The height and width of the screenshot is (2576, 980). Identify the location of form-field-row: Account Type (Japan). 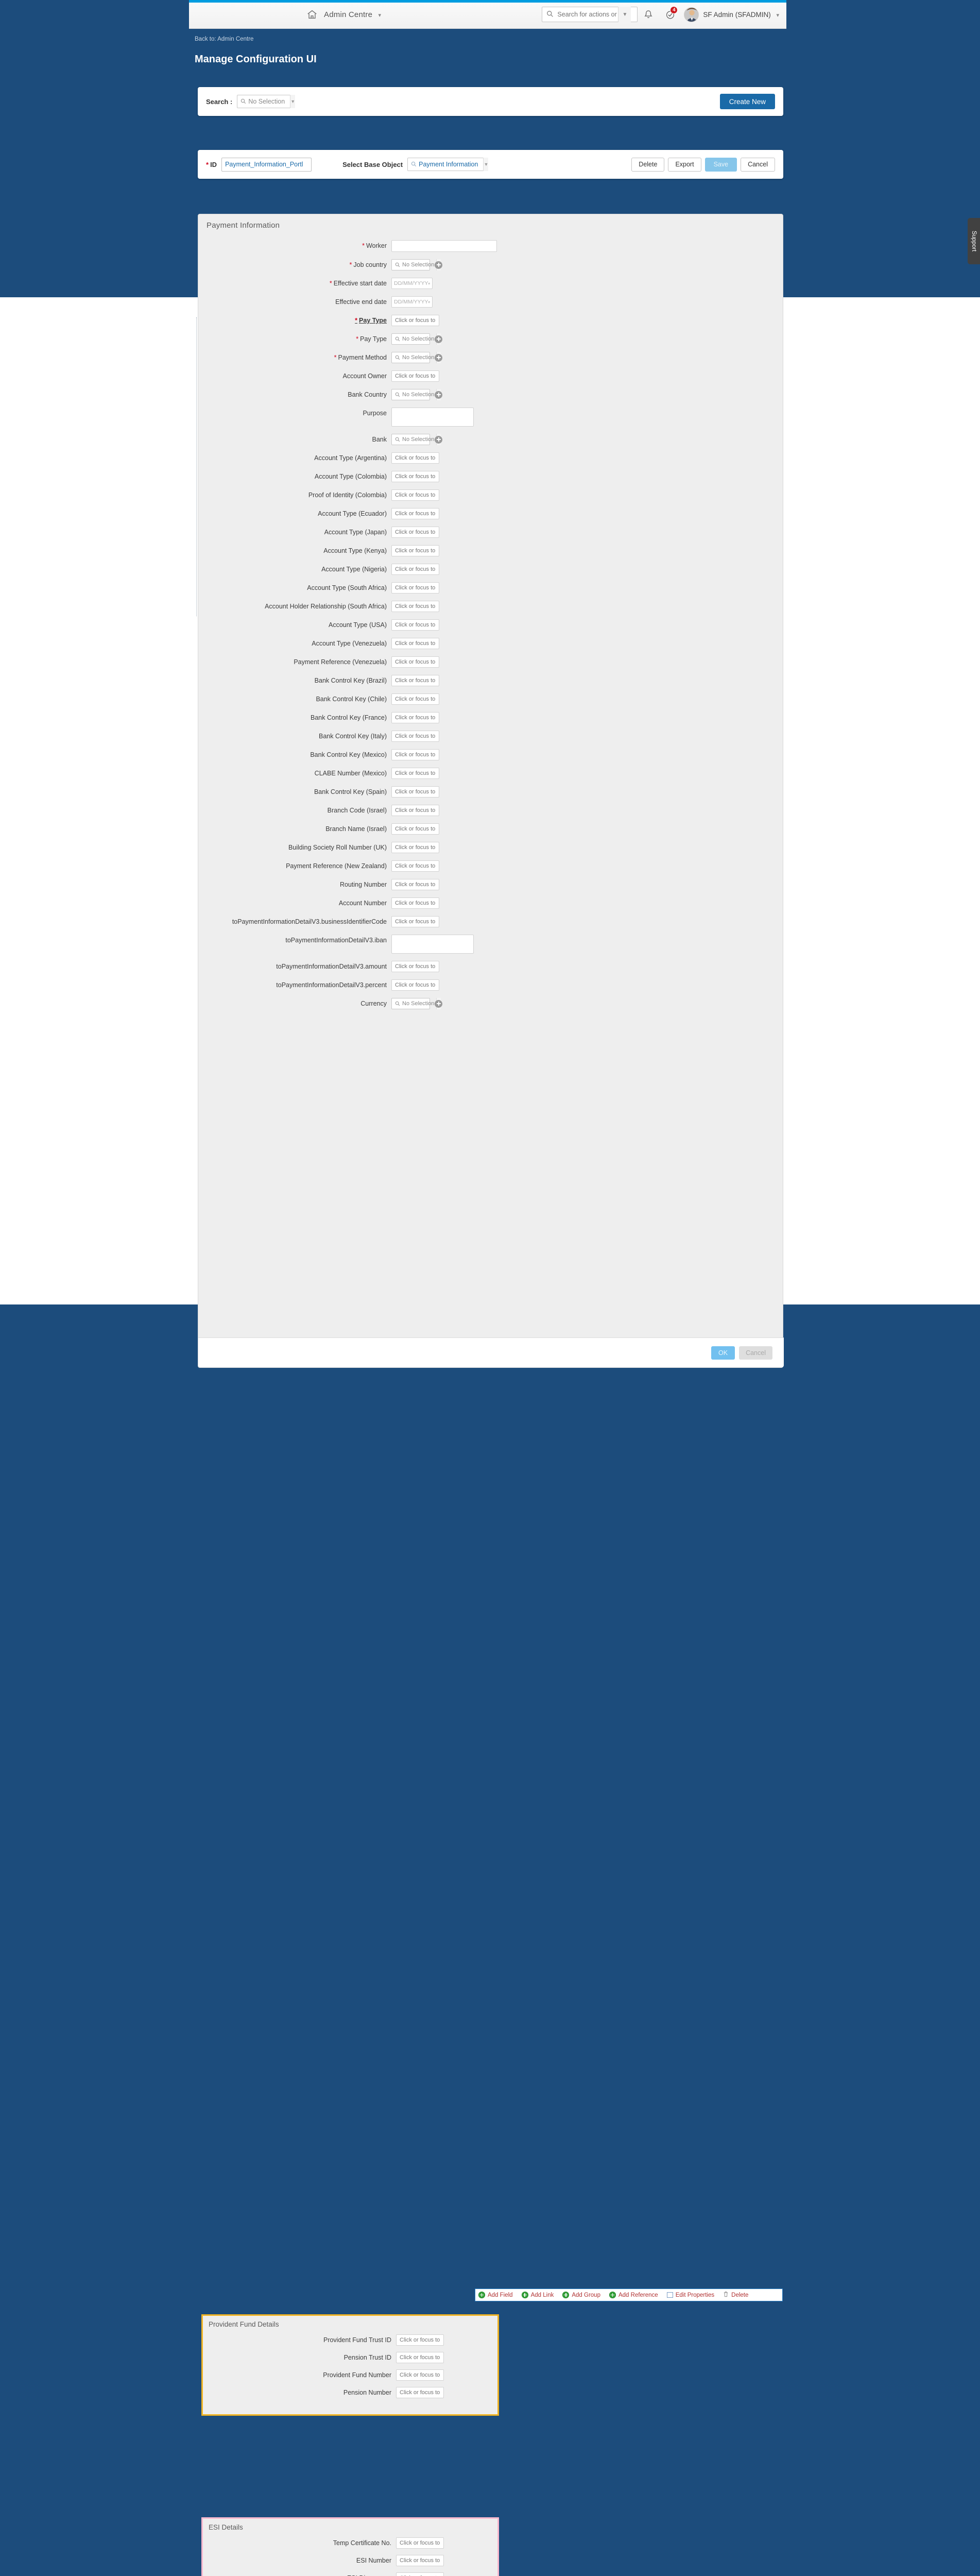
(490, 532).